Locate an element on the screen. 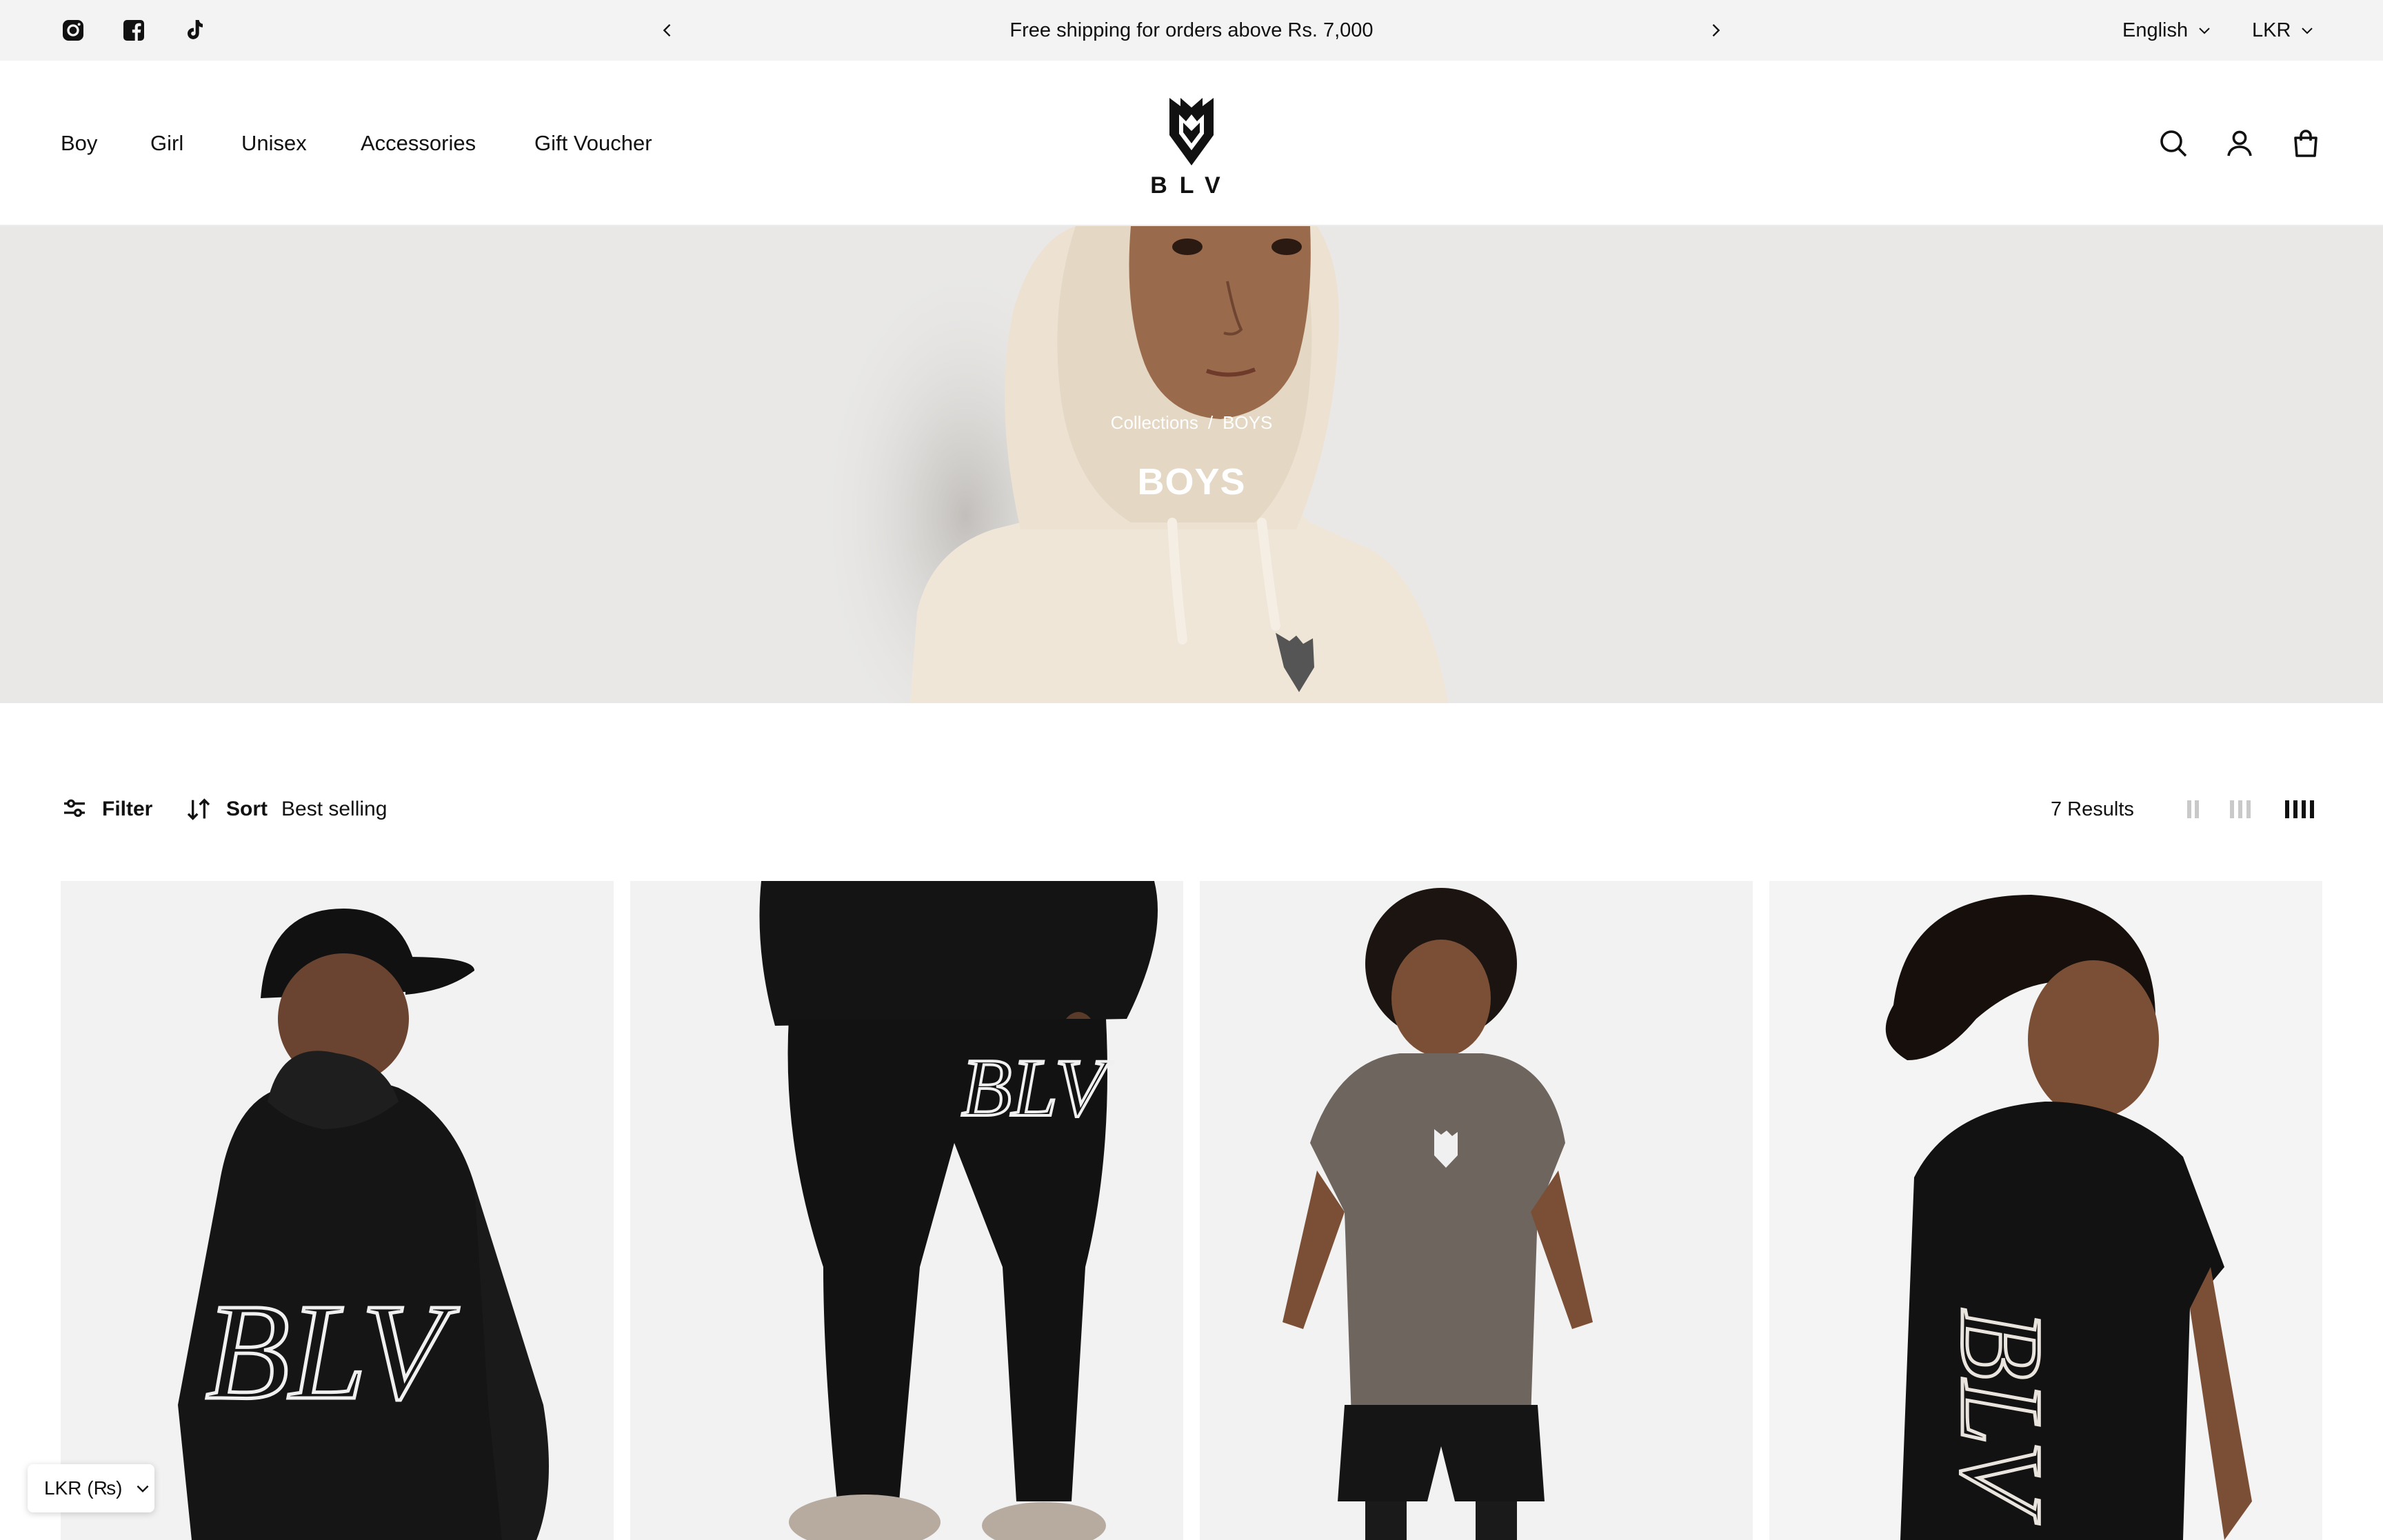 Image resolution: width=2383 pixels, height=1540 pixels. chevron-left-icon is located at coordinates (667, 31).